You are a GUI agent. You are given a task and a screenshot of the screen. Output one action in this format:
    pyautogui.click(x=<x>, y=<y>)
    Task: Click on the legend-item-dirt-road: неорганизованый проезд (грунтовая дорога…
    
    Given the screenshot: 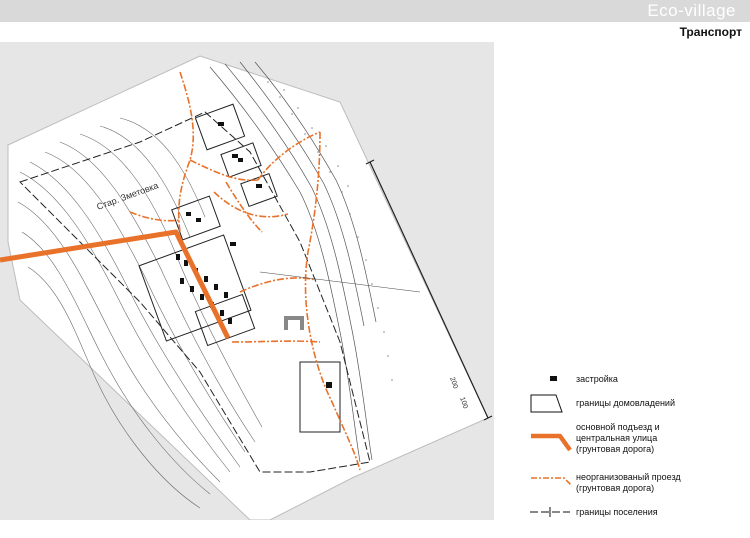 What is the action you would take?
    pyautogui.click(x=633, y=483)
    